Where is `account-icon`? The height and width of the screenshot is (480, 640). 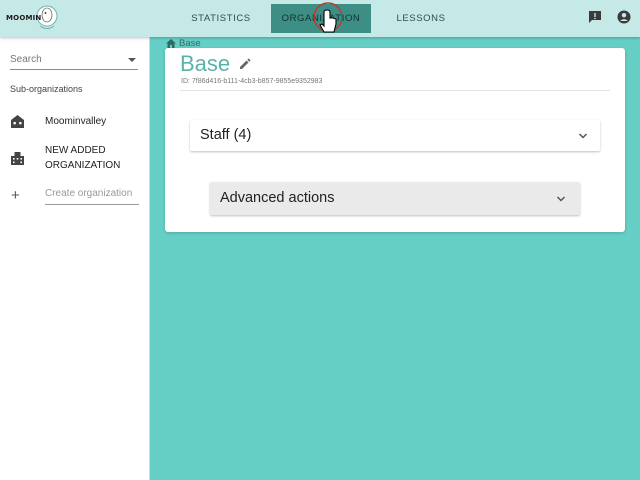
account-icon is located at coordinates (625, 18).